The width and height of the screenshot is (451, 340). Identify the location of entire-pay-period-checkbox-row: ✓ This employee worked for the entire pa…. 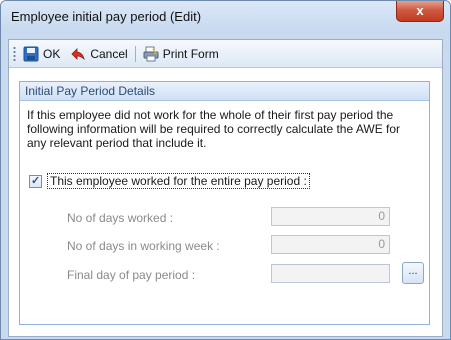
(169, 181).